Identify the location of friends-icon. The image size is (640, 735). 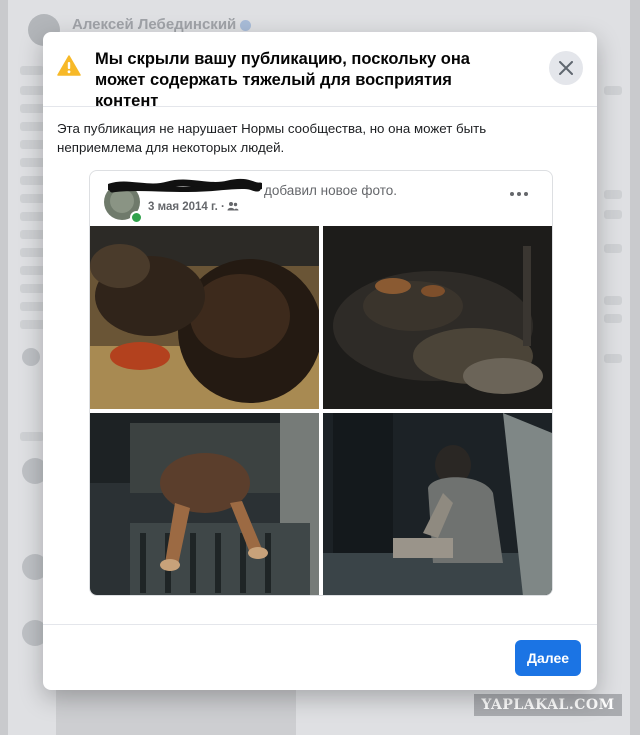
(233, 206).